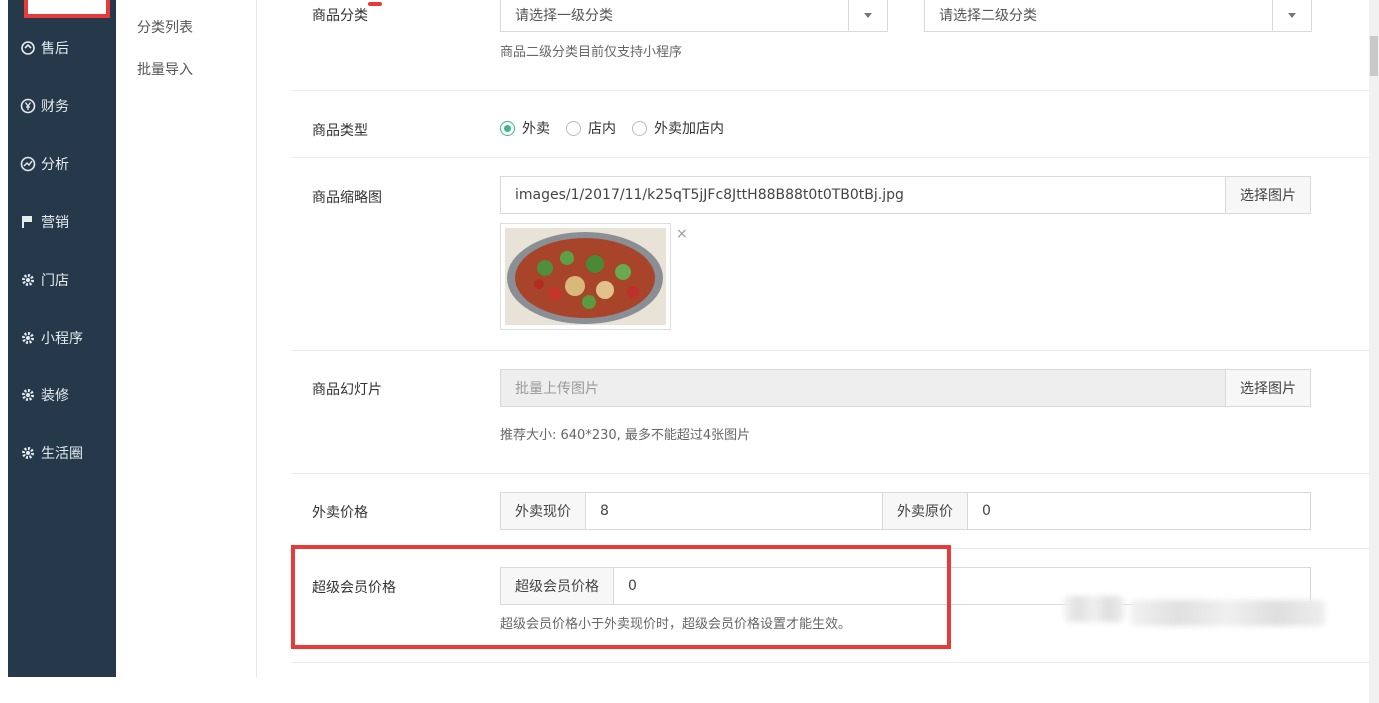  Describe the element at coordinates (347, 198) in the screenshot. I see `thumbnail-label: 商品缩略图` at that location.